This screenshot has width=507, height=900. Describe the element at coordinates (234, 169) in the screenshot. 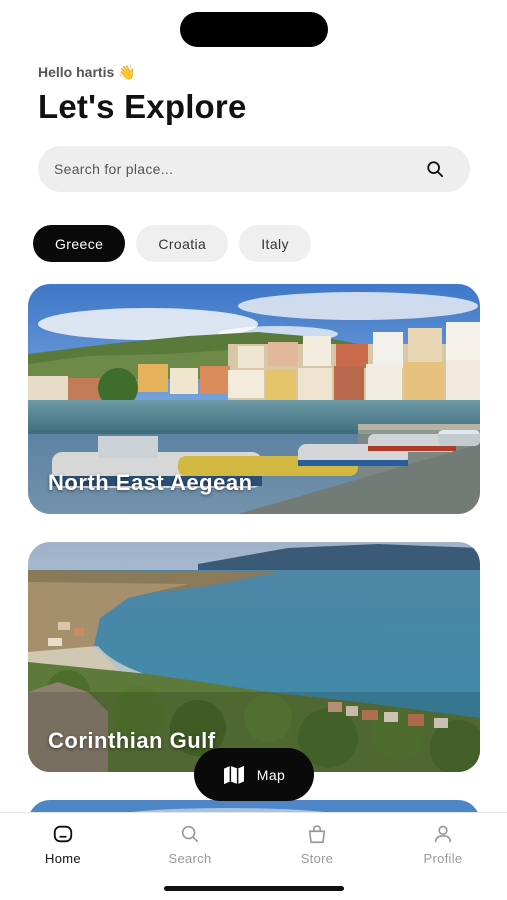

I see `search-input` at that location.